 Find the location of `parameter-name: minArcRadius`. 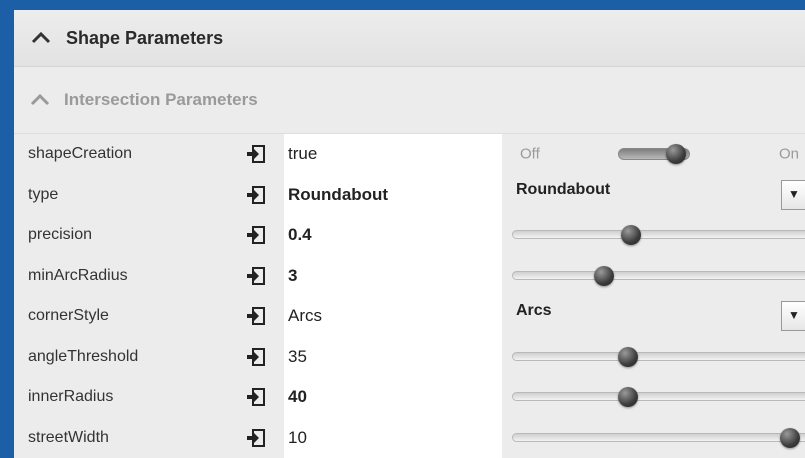

parameter-name: minArcRadius is located at coordinates (78, 275).